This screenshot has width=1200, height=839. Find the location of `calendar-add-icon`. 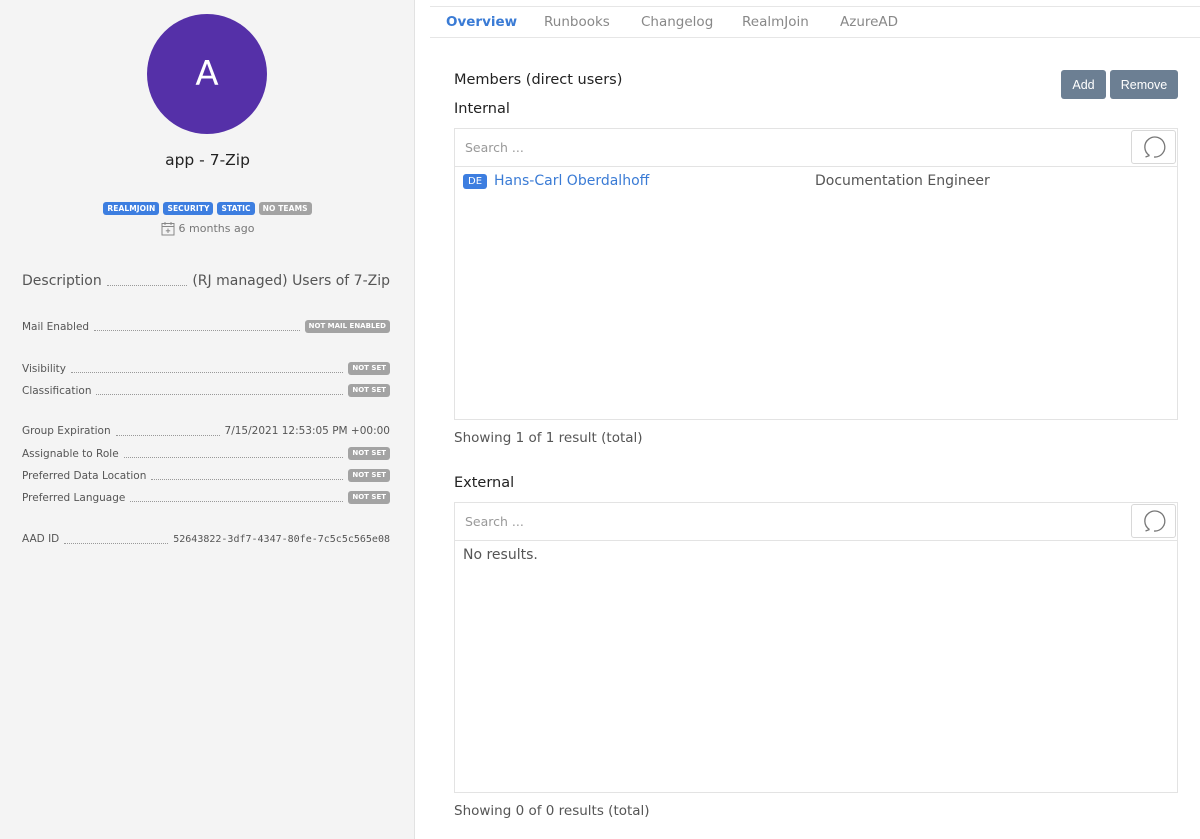

calendar-add-icon is located at coordinates (168, 229).